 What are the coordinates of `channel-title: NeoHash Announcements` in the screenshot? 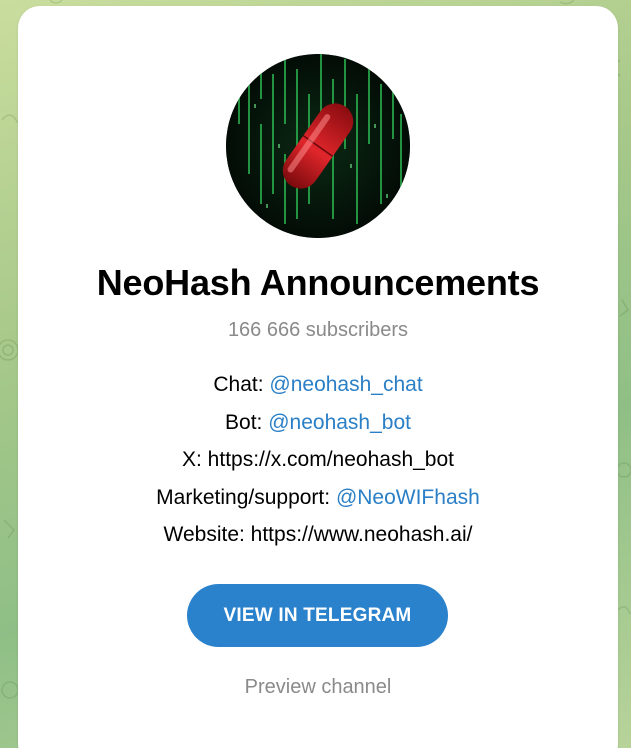 It's located at (318, 282).